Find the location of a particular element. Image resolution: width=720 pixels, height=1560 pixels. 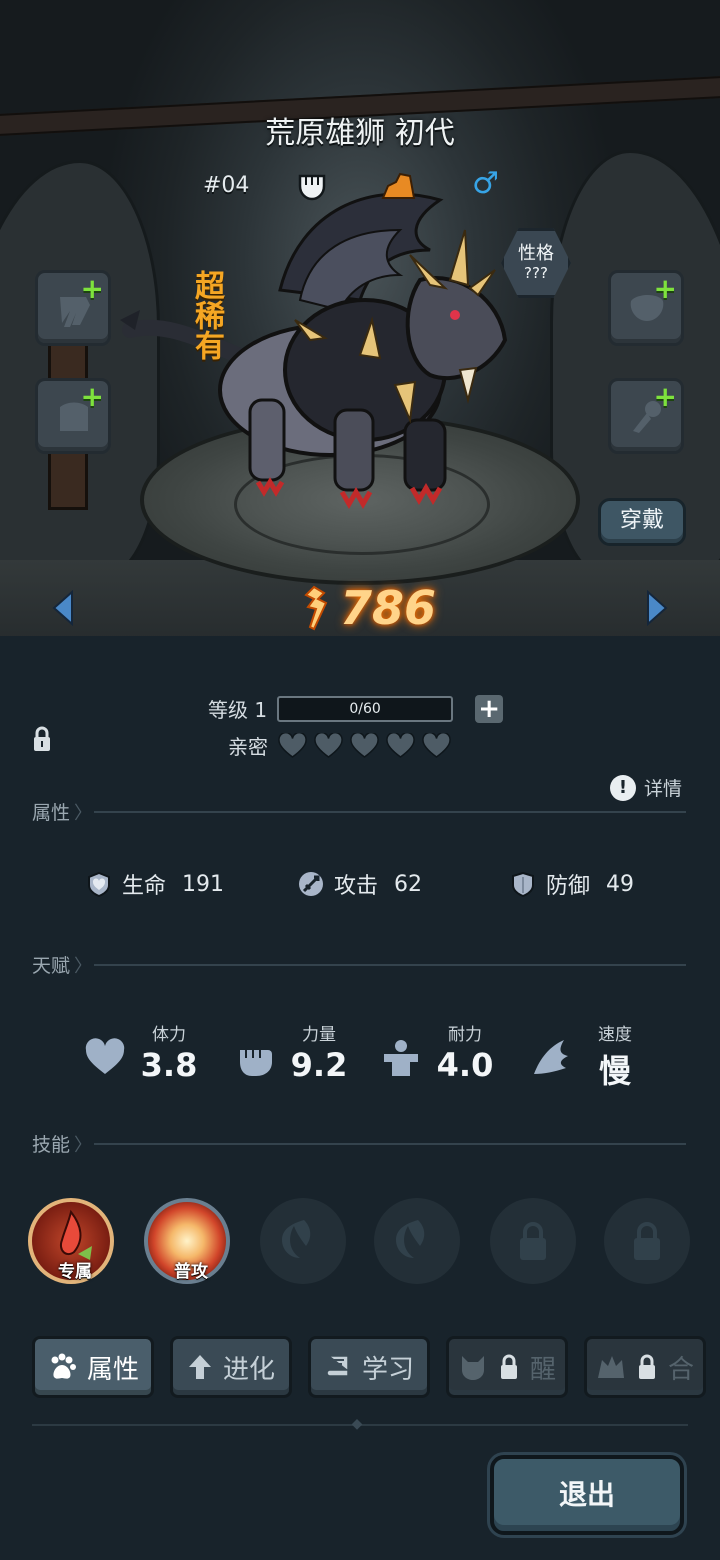

section-attributes-title: 属性 is located at coordinates (51, 813).